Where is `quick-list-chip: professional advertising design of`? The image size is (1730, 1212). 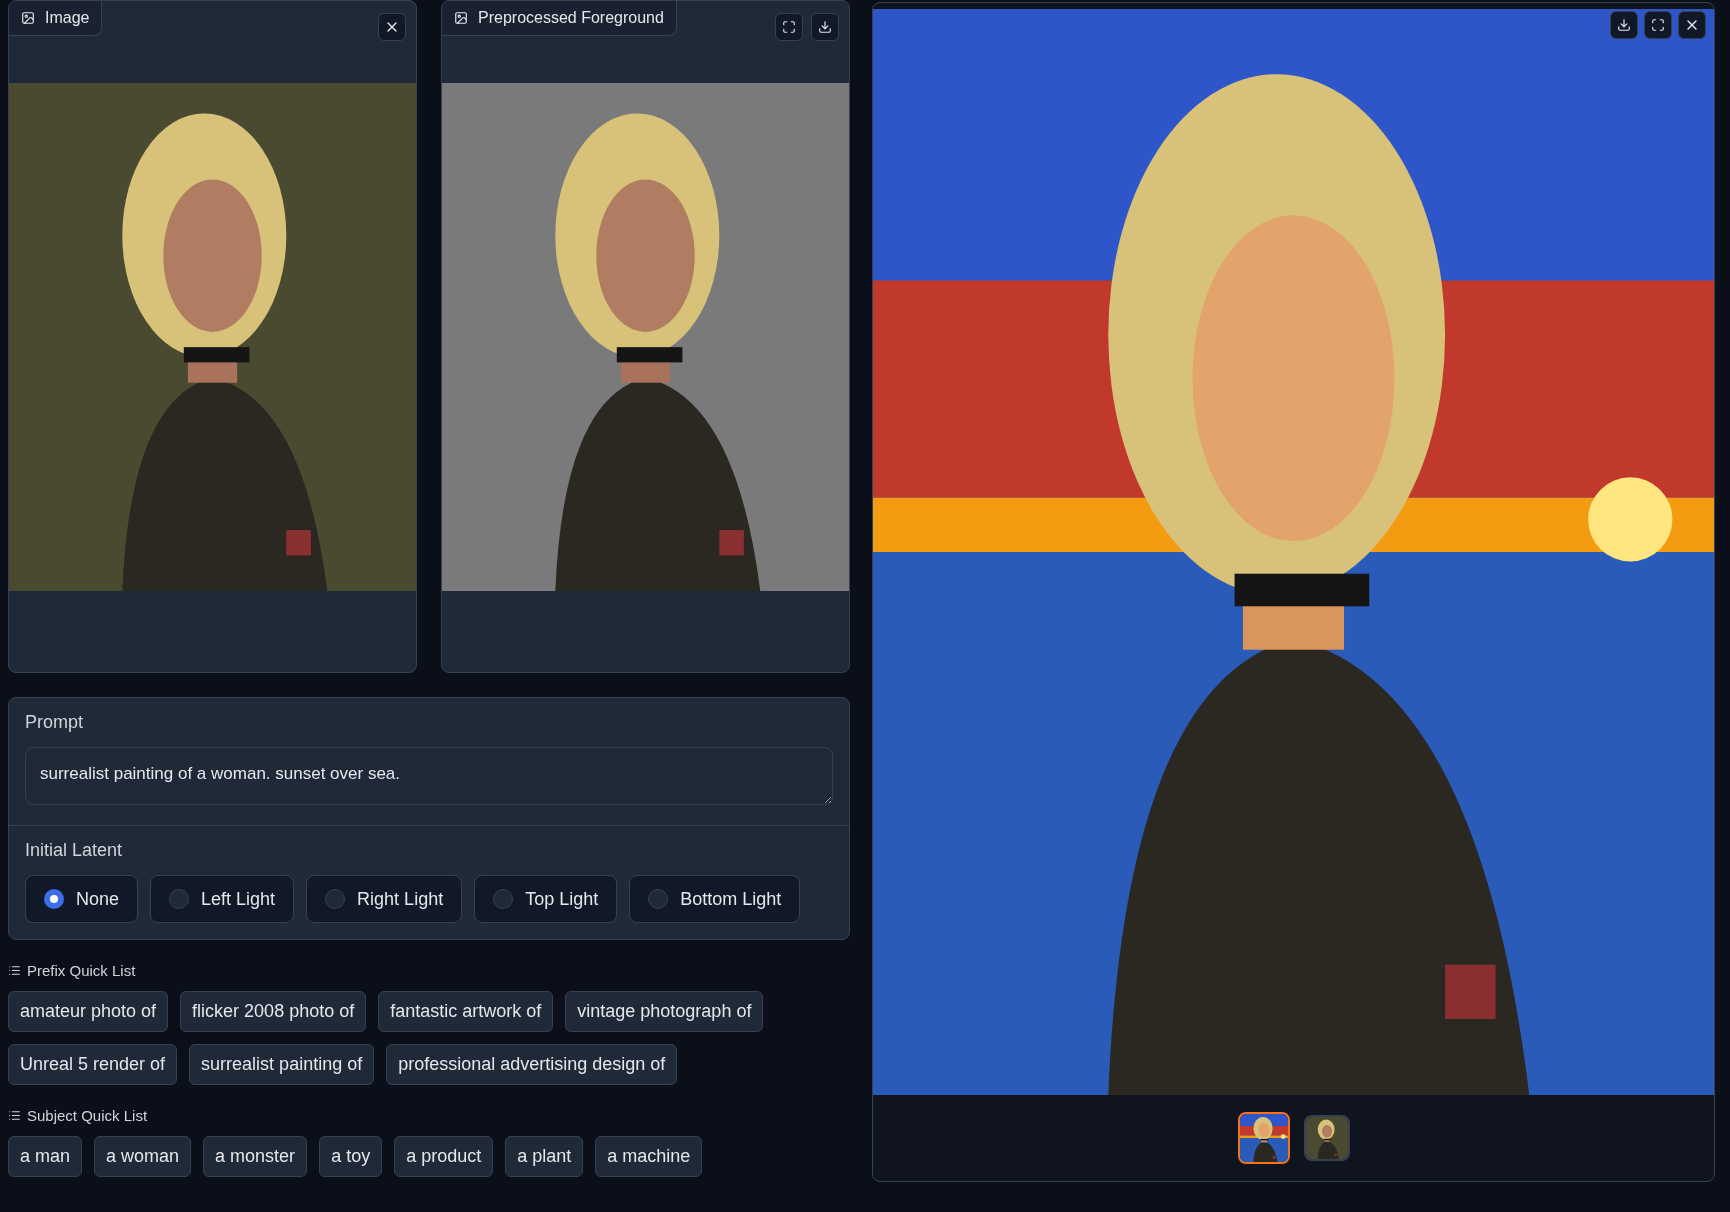 quick-list-chip: professional advertising design of is located at coordinates (532, 1064).